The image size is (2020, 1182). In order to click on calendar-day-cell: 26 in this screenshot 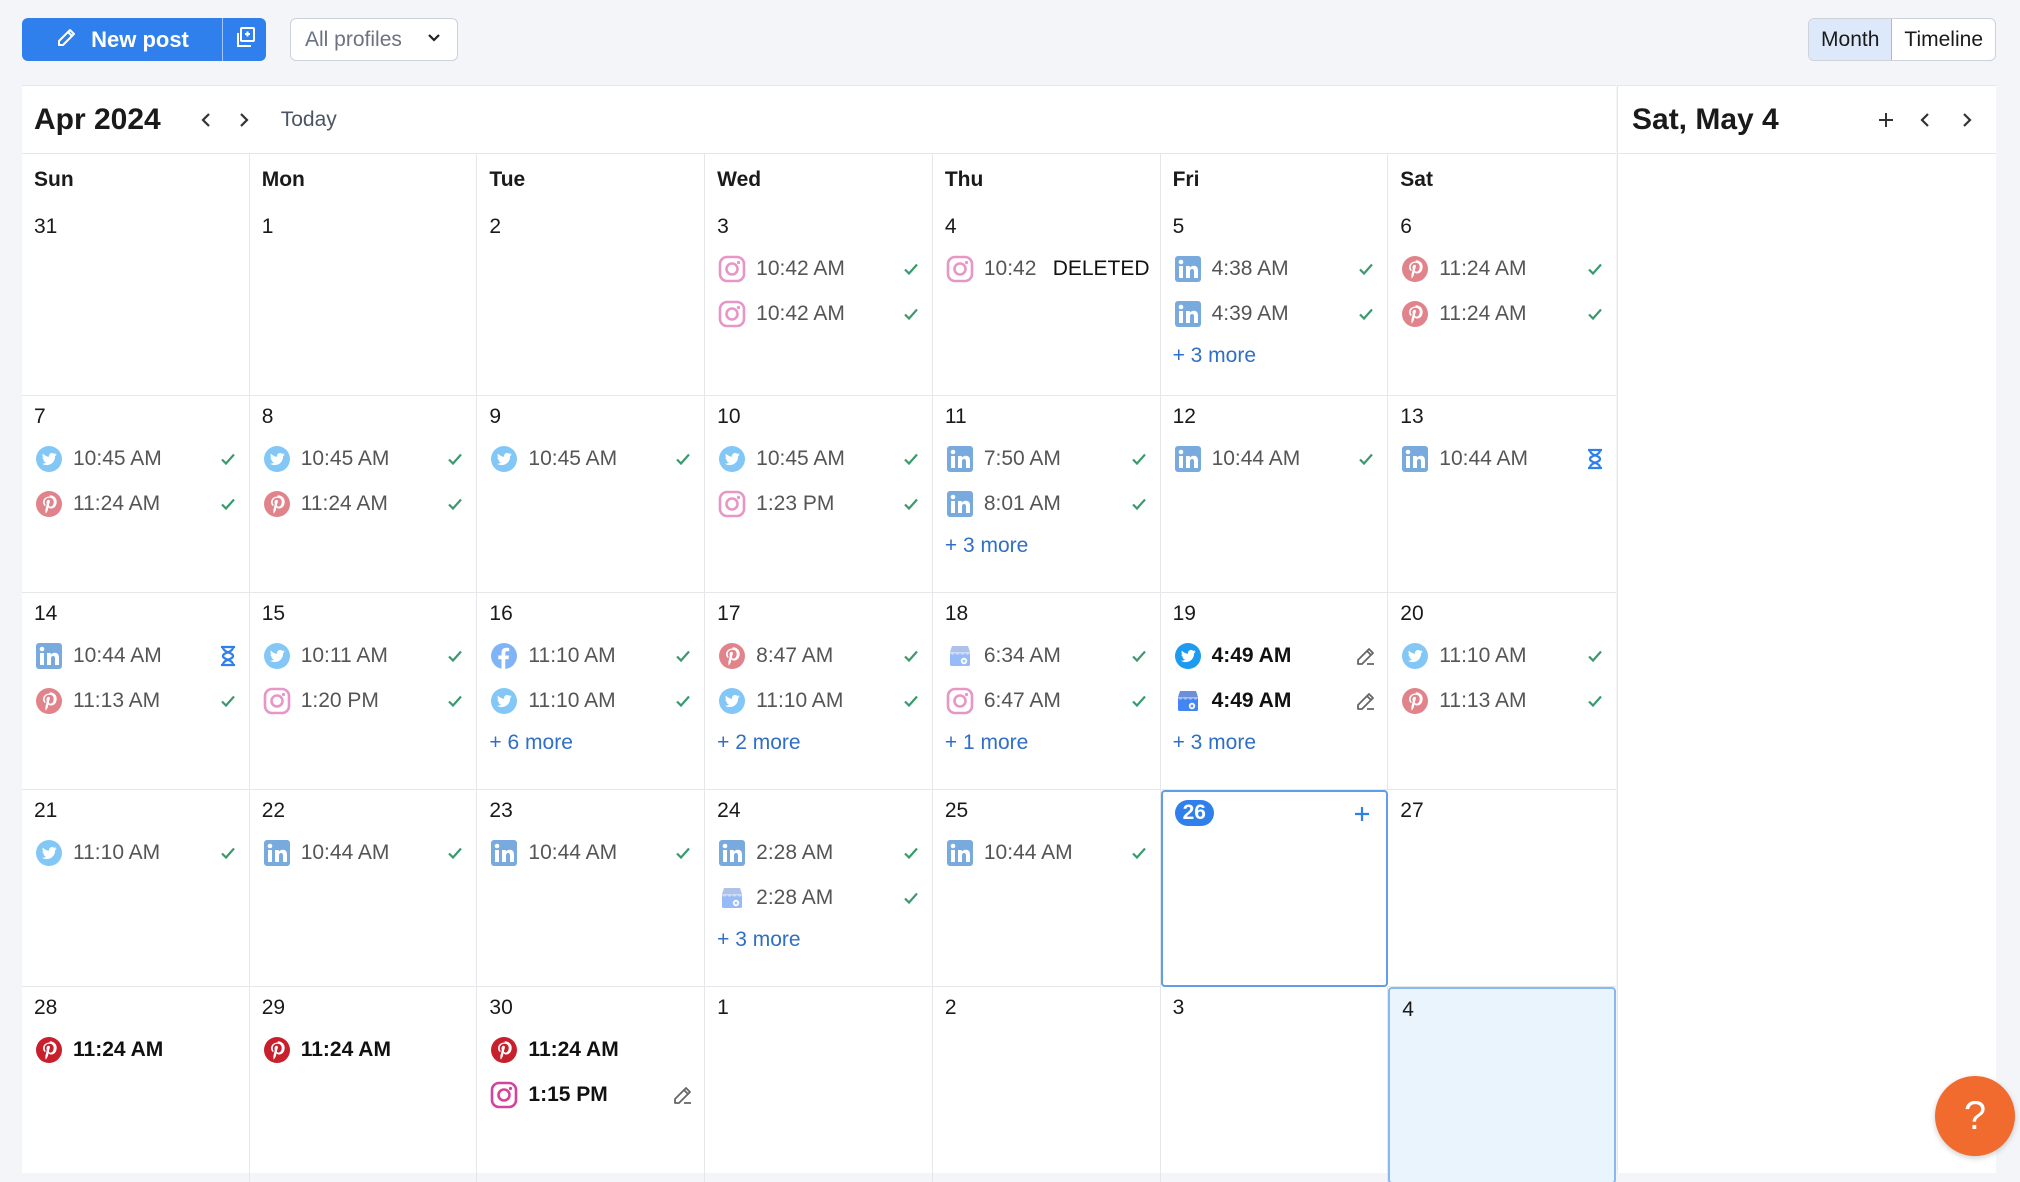, I will do `click(1274, 888)`.